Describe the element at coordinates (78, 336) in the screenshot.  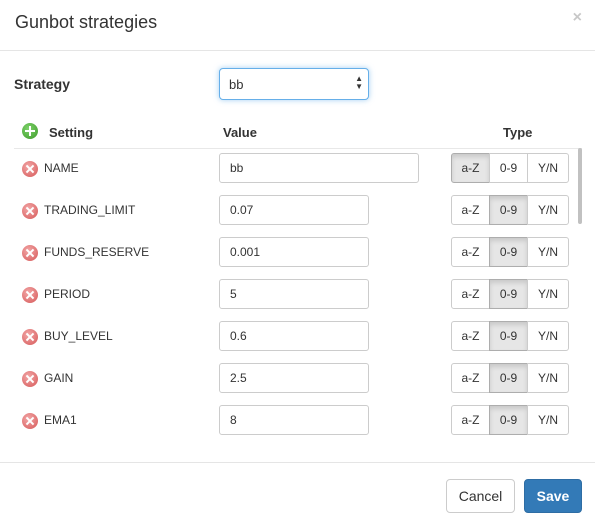
I see `setting-name: BUY_LEVEL` at that location.